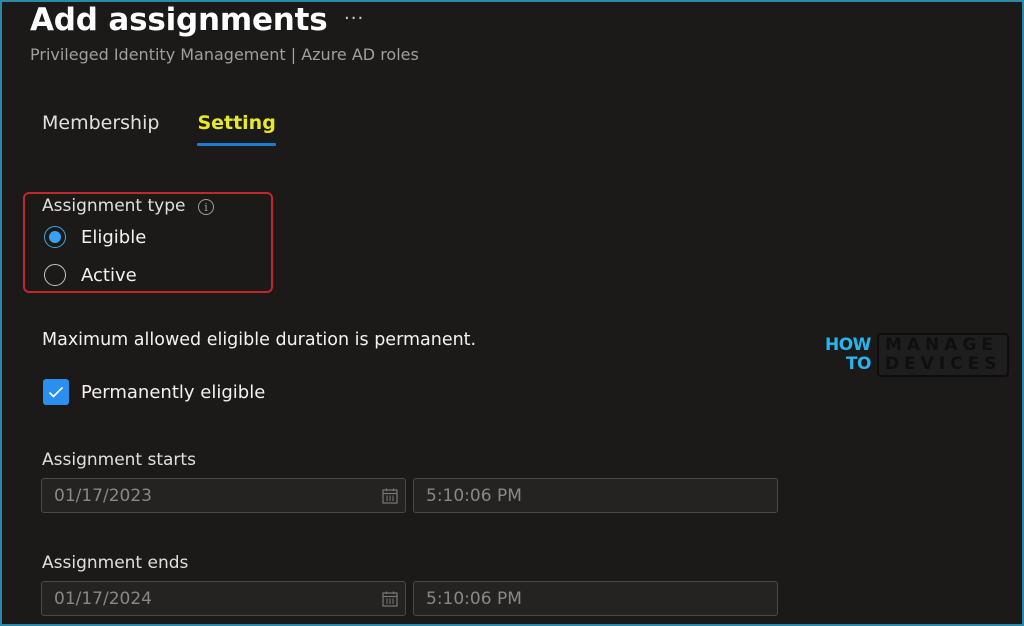 The height and width of the screenshot is (626, 1024). Describe the element at coordinates (103, 598) in the screenshot. I see `end-date-value: 01/17/2024` at that location.